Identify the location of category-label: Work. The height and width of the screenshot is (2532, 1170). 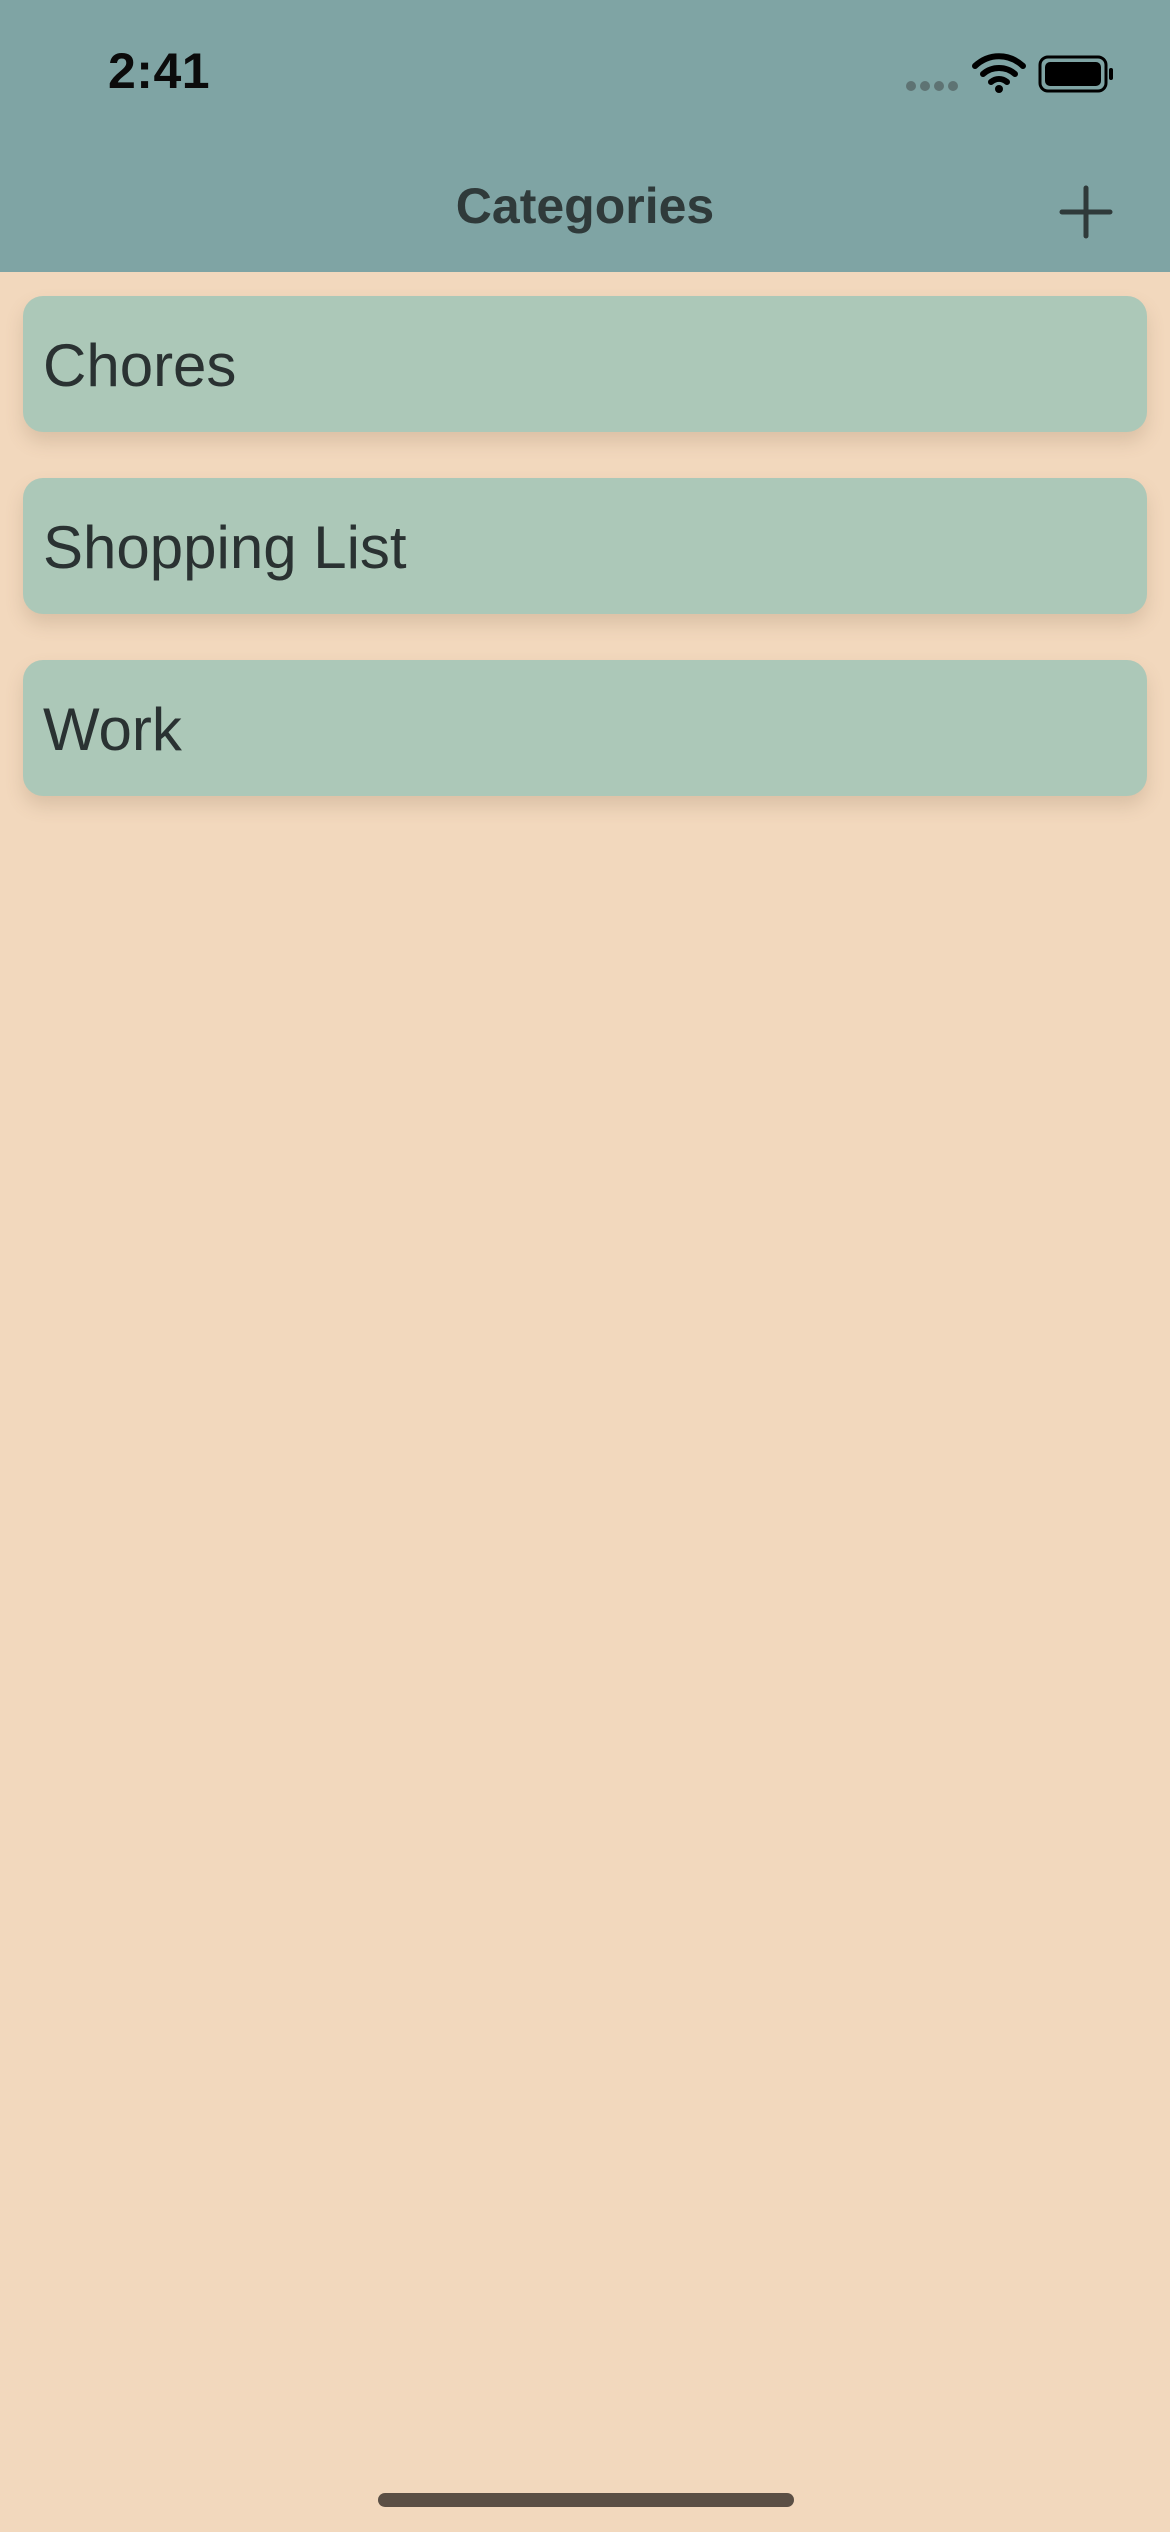
(112, 729).